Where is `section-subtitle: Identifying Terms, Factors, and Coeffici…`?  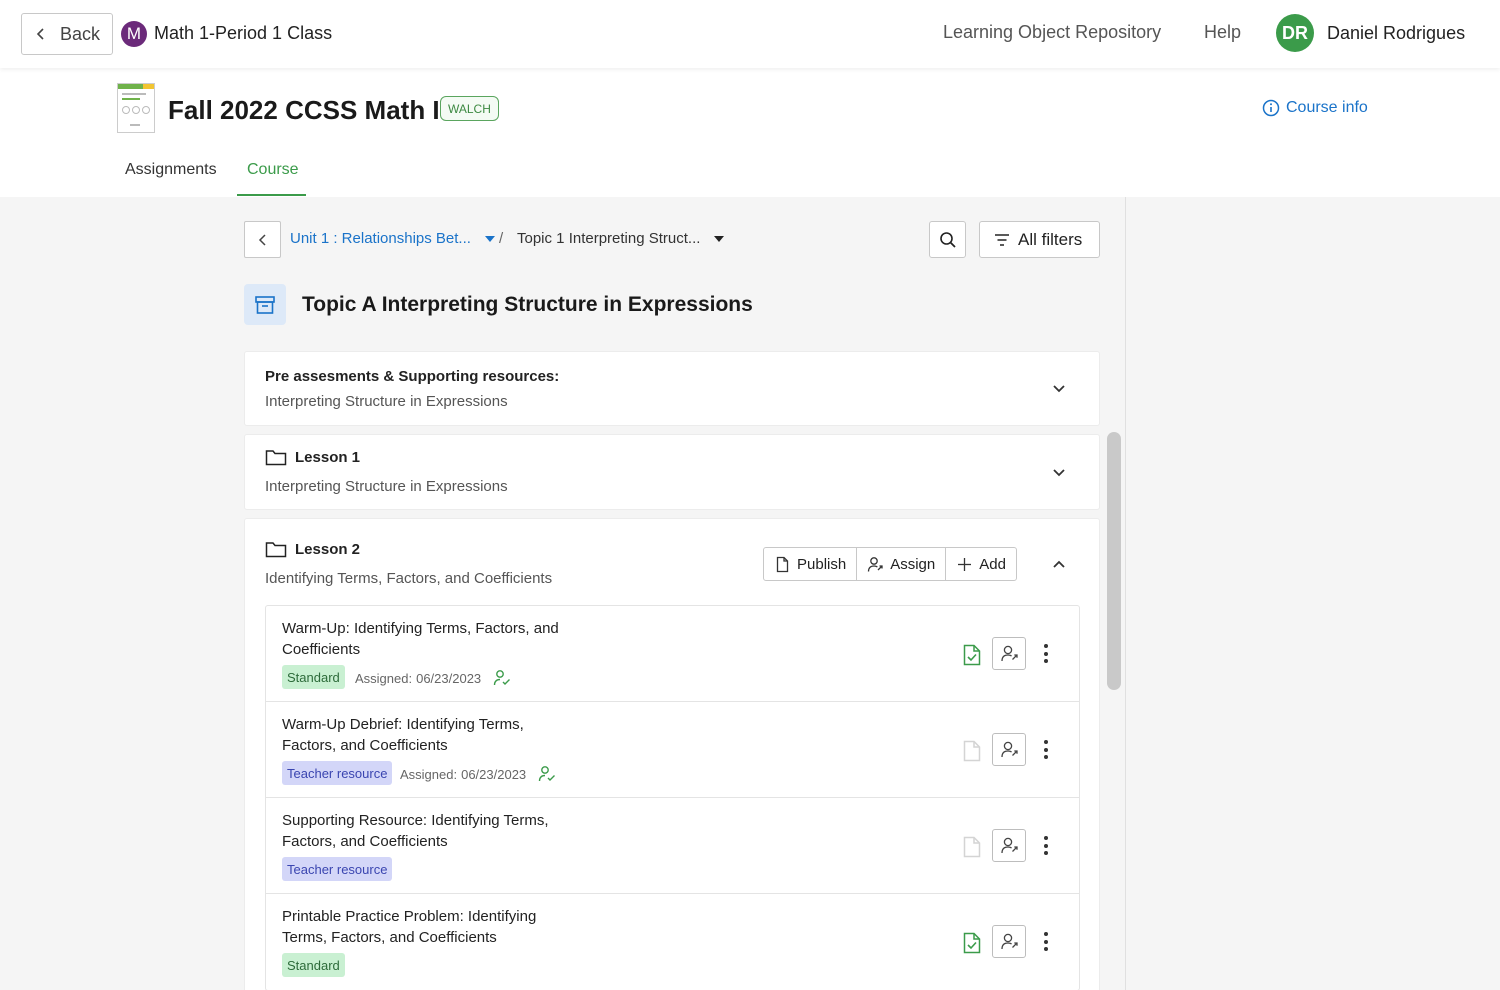 section-subtitle: Identifying Terms, Factors, and Coeffici… is located at coordinates (409, 578).